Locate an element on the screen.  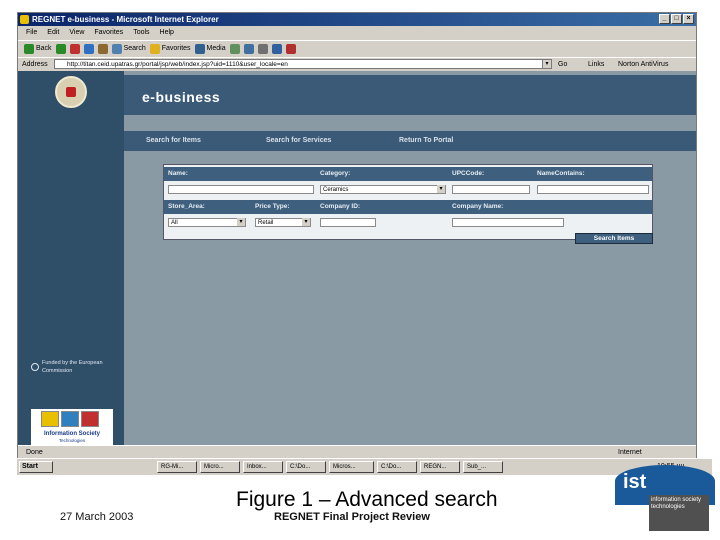
company-name-label: Company Name: is located at coordinates (478, 206).